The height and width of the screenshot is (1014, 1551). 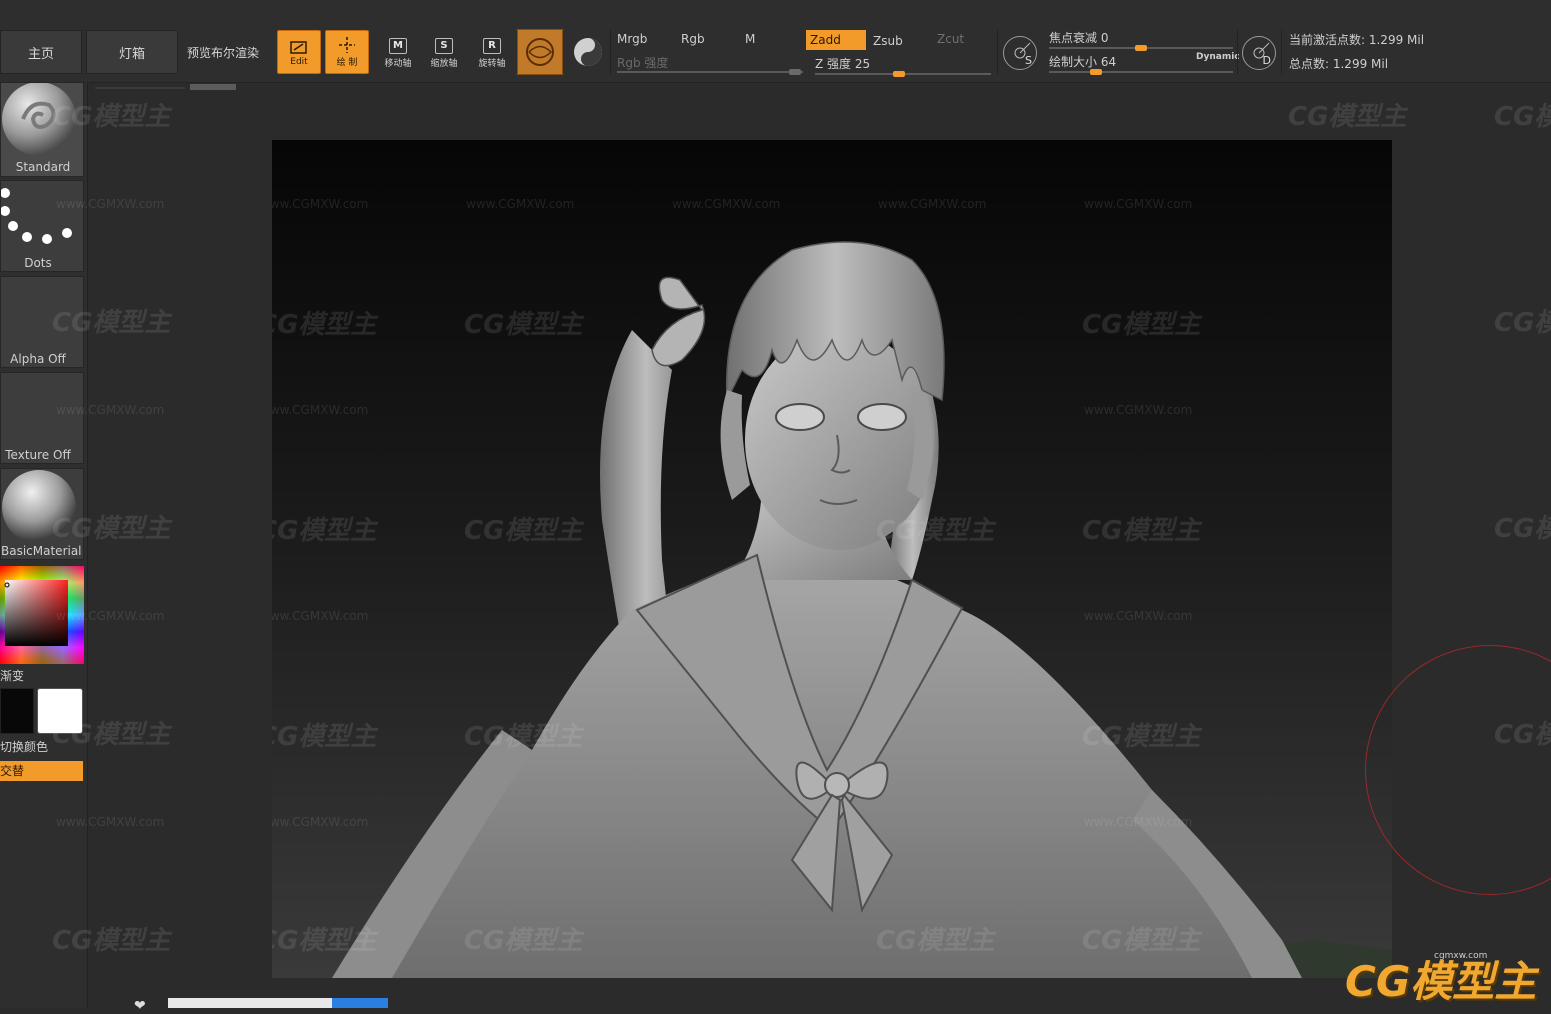 I want to click on shelf-scroll-handle, so click(x=213, y=87).